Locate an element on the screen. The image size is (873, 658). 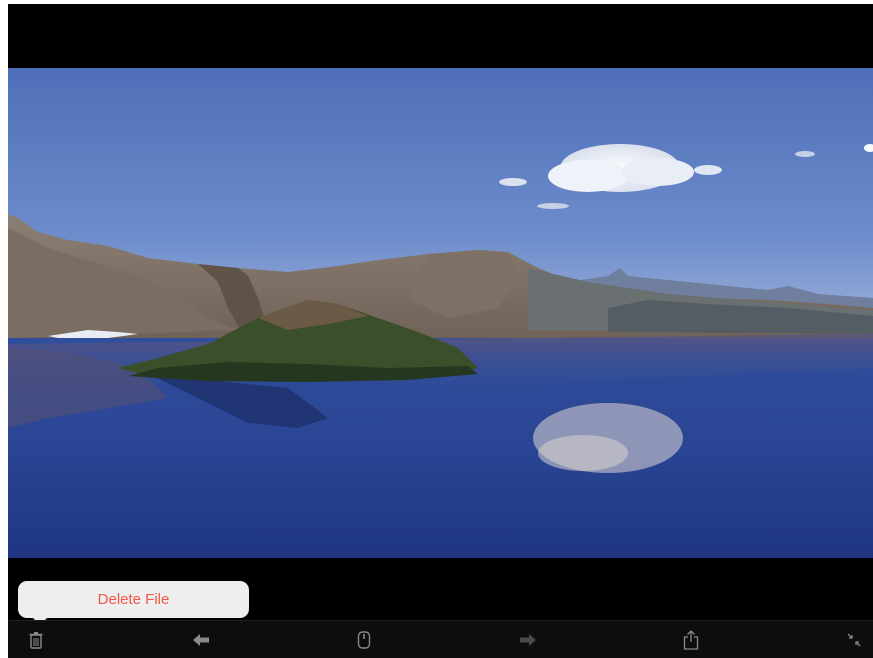
arrow-left-icon is located at coordinates (201, 640).